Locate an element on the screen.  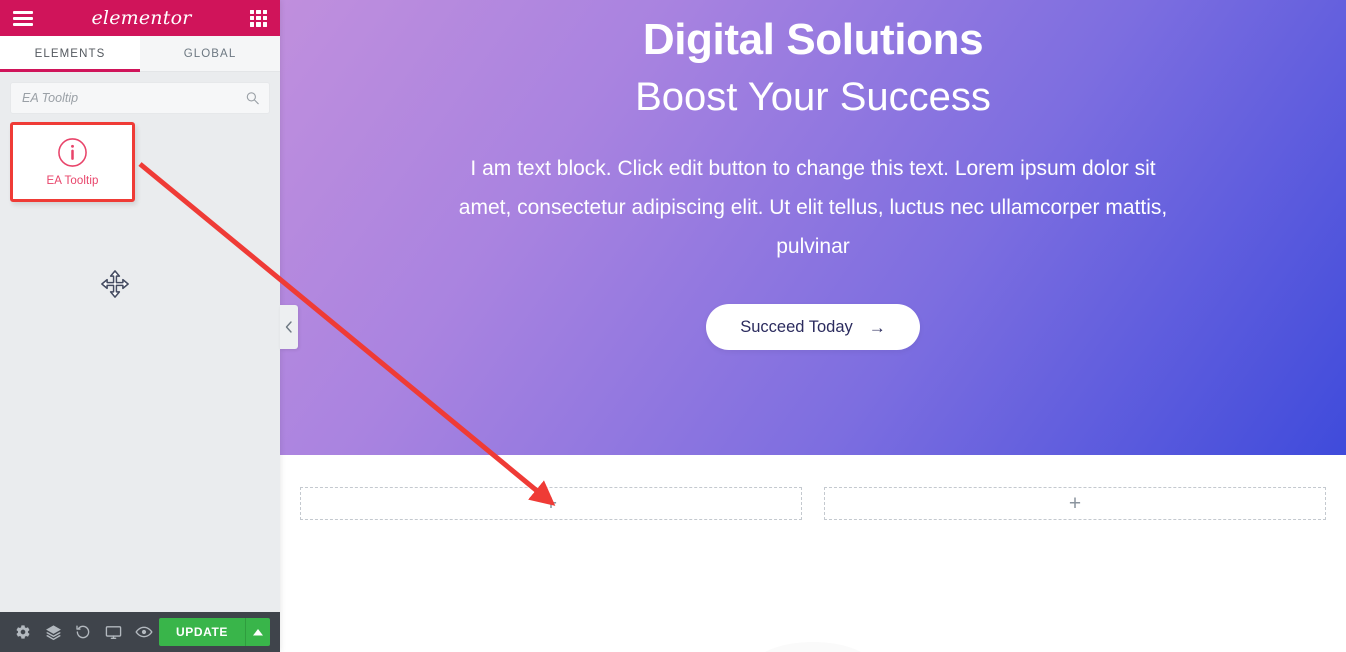
widget-ea-tooltip: EA Tooltip is located at coordinates (72, 162).